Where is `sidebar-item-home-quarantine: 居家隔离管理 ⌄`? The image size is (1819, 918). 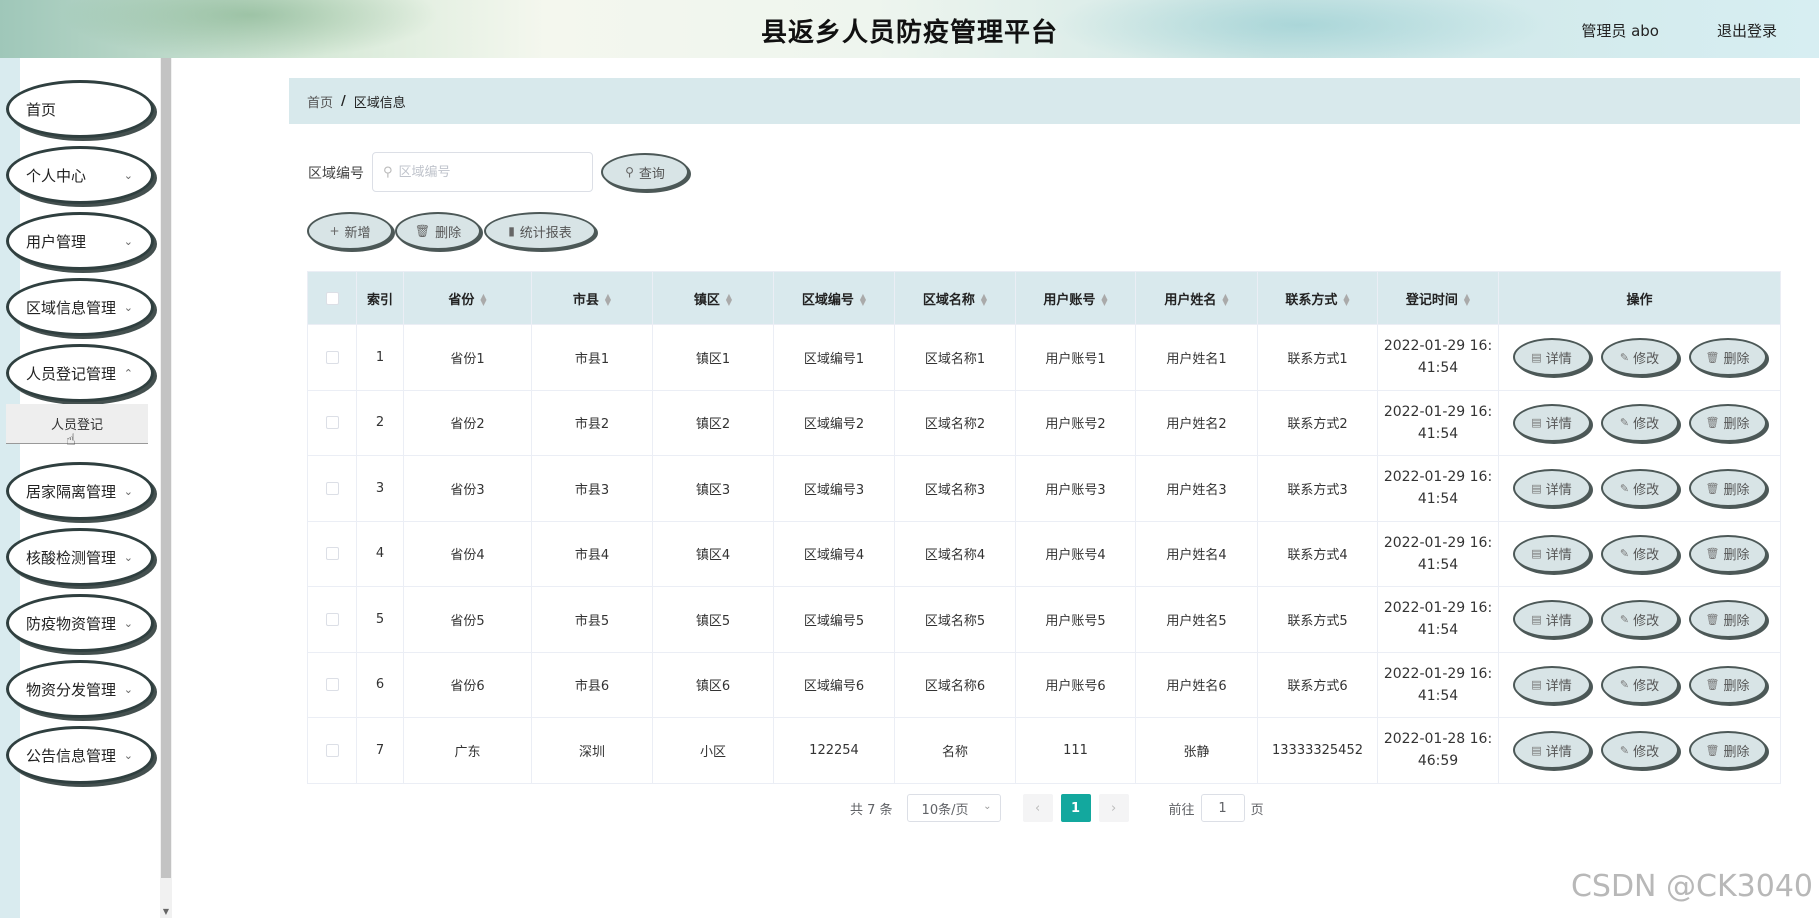
sidebar-item-home-quarantine: 居家隔离管理 ⌄ is located at coordinates (80, 491).